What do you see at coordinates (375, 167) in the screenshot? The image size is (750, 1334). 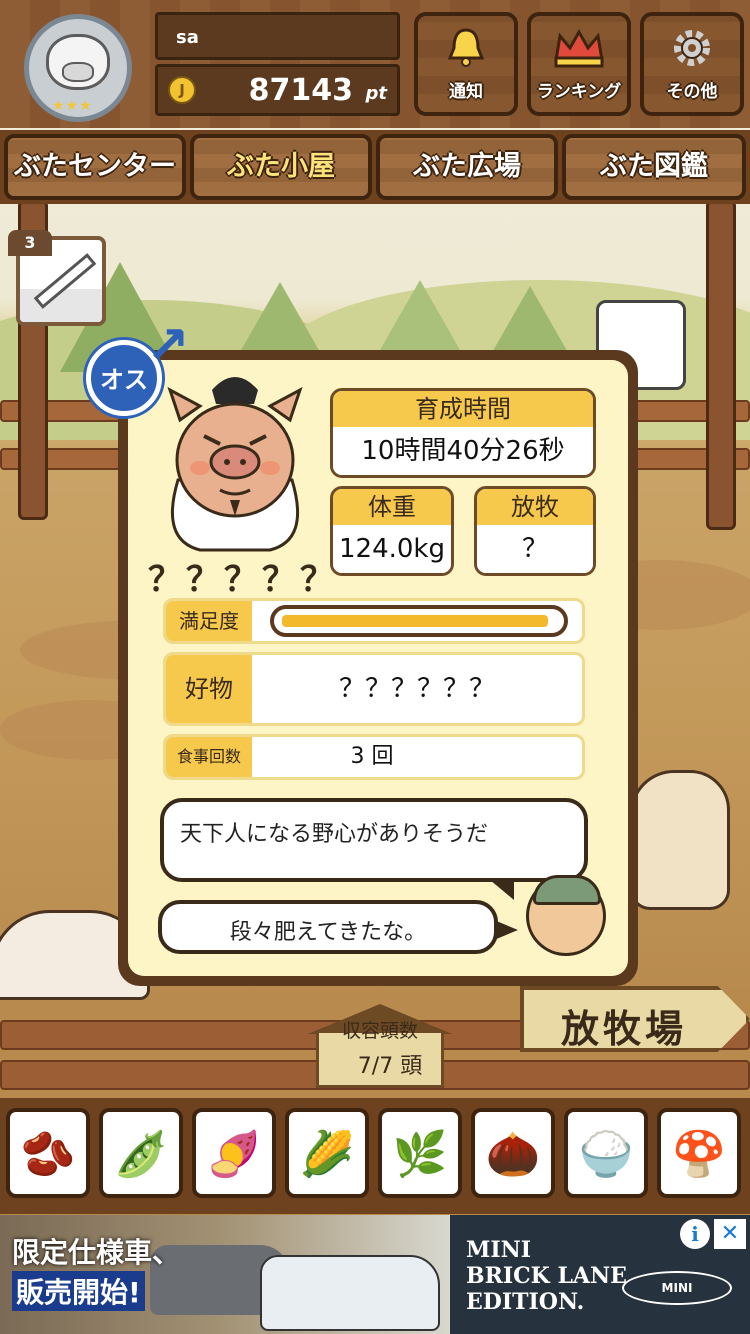 I see `tab-bar: ぶたセンター ぶた小屋 ぶた広場 ぶた図鑑` at bounding box center [375, 167].